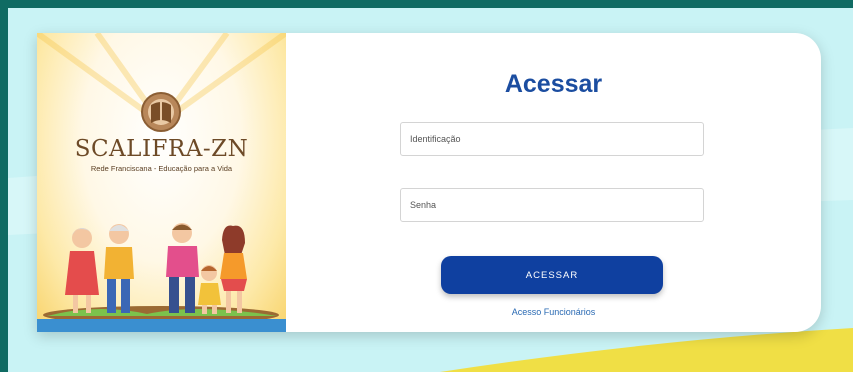 This screenshot has width=853, height=372. Describe the element at coordinates (82, 270) in the screenshot. I see `family-figure-grandmother` at that location.